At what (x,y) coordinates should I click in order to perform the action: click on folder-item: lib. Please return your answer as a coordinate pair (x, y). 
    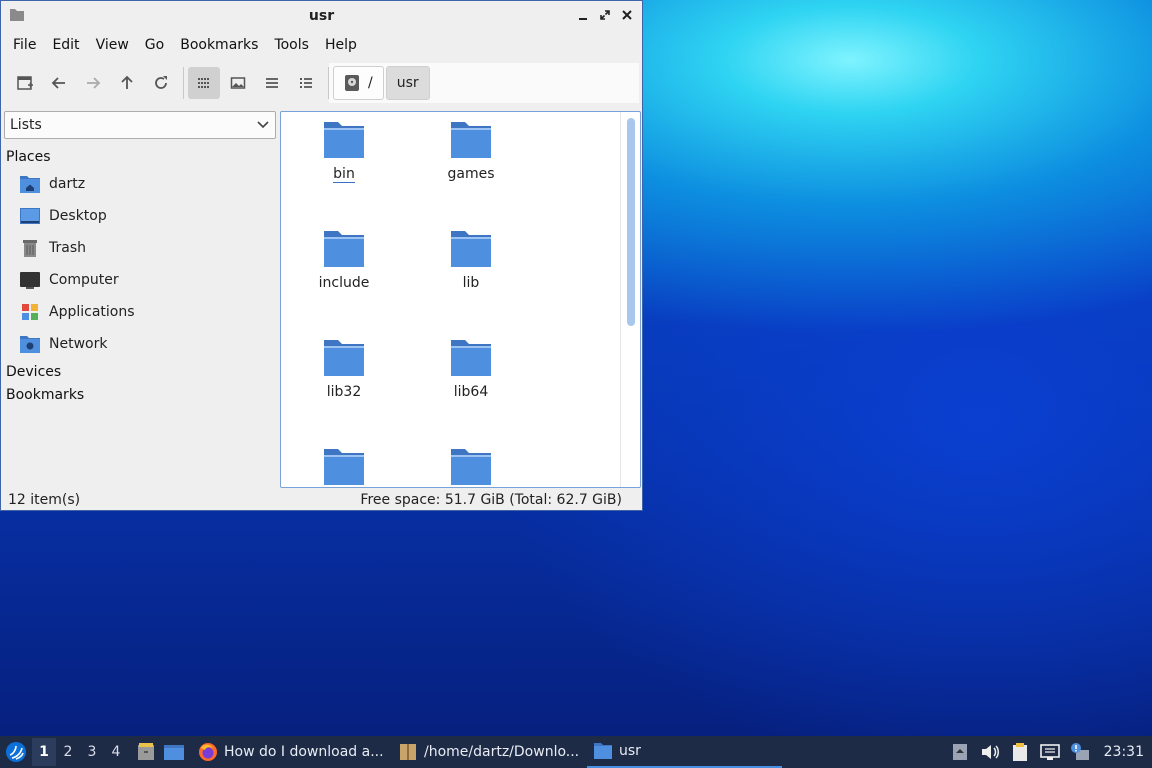
    Looking at the image, I should click on (471, 260).